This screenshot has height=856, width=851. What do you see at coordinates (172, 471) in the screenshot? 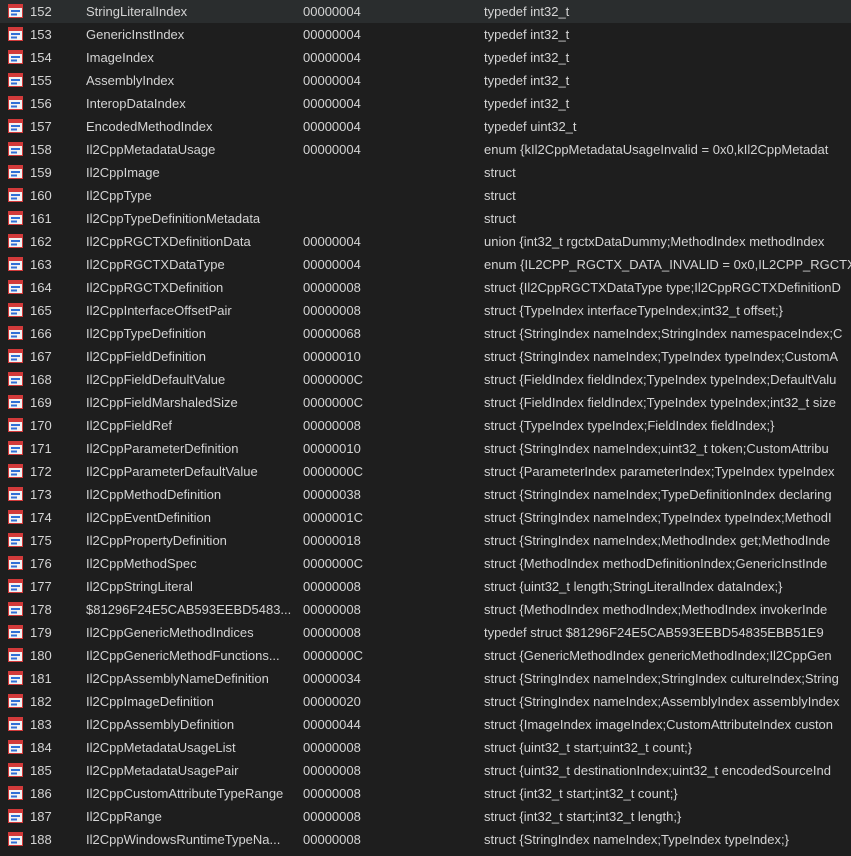
I see `type-name: Il2CppParameterDefaultValue` at bounding box center [172, 471].